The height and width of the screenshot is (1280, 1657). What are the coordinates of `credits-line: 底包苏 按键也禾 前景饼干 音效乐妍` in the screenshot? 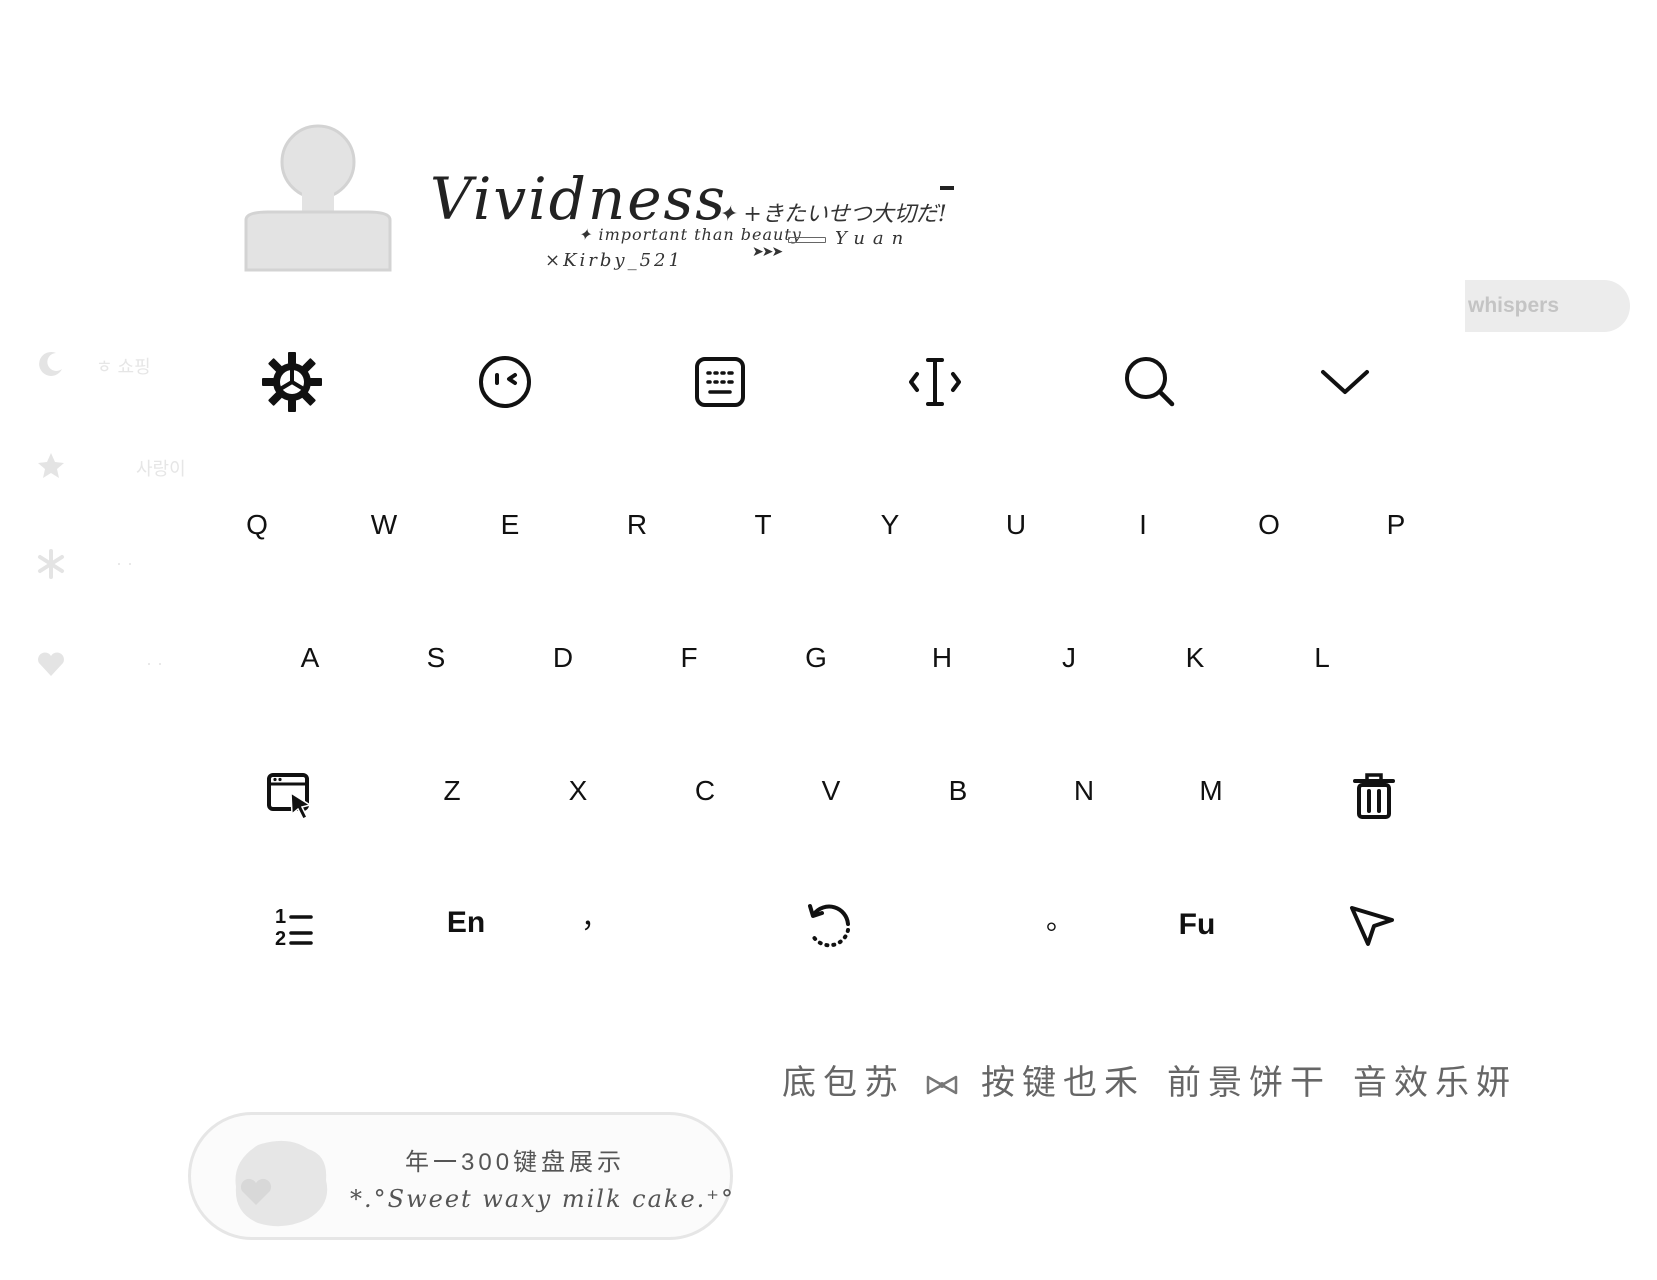 It's located at (1160, 1079).